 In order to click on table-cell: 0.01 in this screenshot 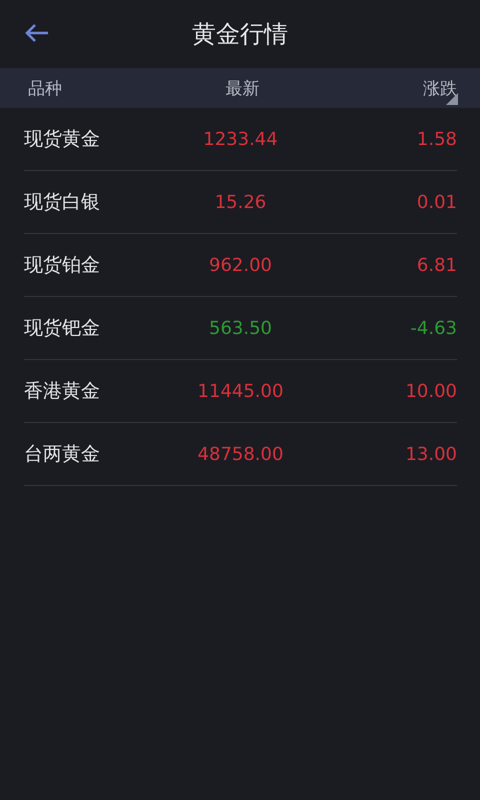, I will do `click(436, 202)`.